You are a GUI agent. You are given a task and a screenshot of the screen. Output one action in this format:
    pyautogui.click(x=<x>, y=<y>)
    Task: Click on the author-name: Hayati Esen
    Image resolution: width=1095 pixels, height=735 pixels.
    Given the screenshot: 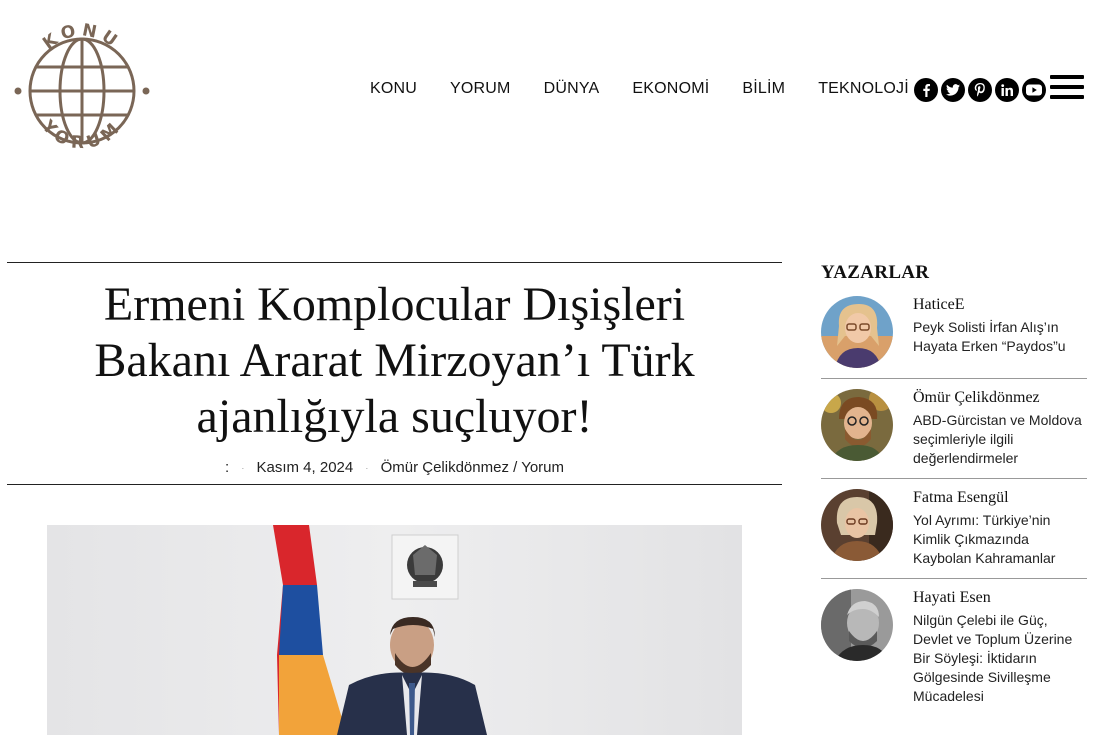 What is the action you would take?
    pyautogui.click(x=1000, y=598)
    